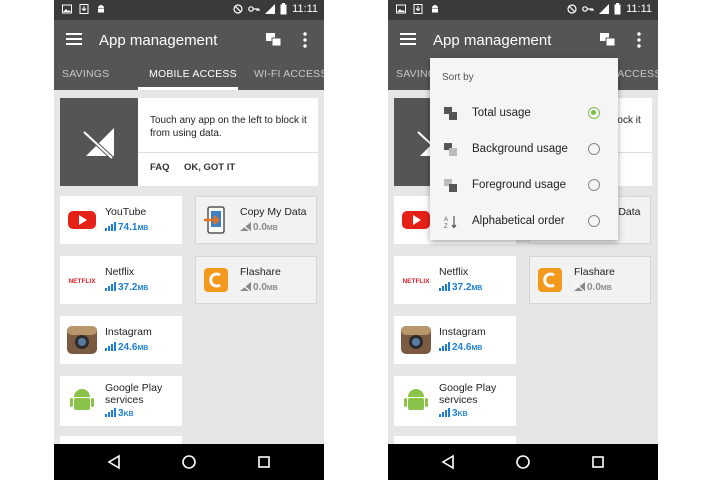 This screenshot has height=480, width=720. I want to click on sort-option-total-usage: Total usage, so click(524, 114).